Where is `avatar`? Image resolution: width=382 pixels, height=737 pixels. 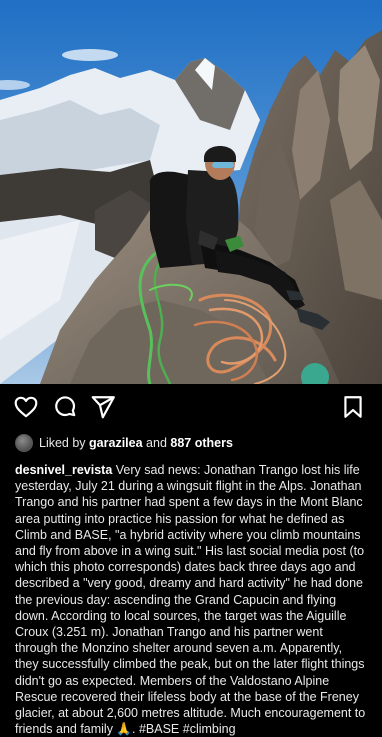 avatar is located at coordinates (24, 443).